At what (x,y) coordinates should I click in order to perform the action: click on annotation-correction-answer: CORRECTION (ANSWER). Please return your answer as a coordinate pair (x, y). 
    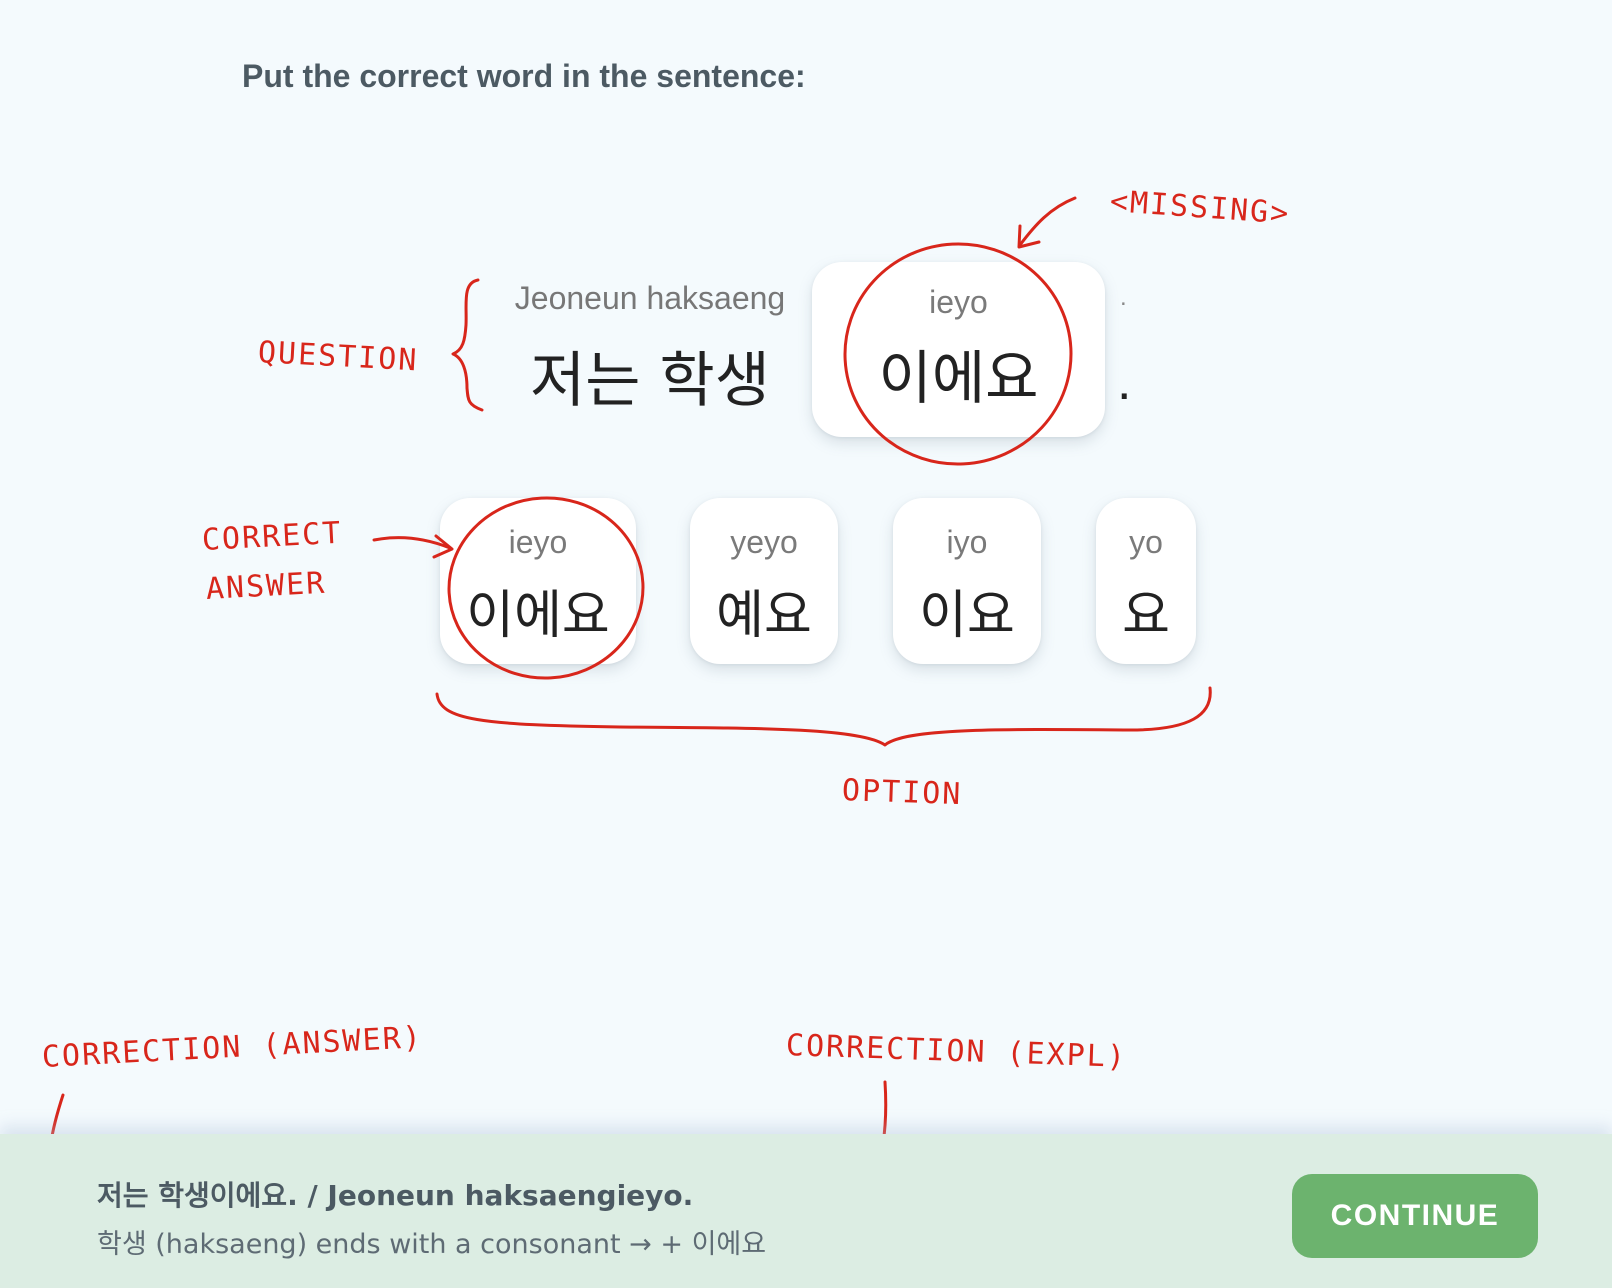
    Looking at the image, I should click on (232, 1047).